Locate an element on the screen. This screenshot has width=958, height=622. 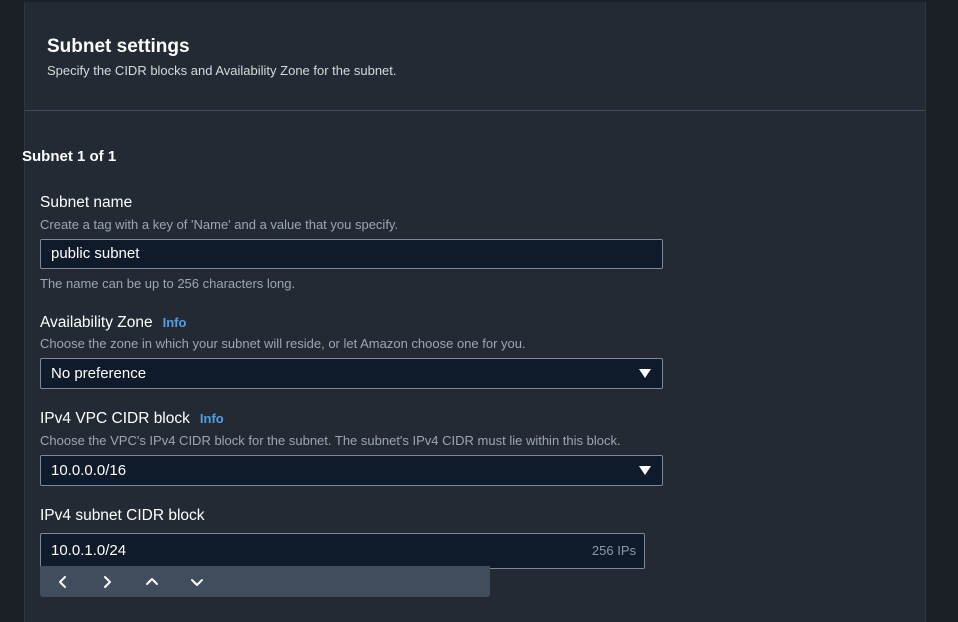
chevron-down-icon is located at coordinates (197, 582).